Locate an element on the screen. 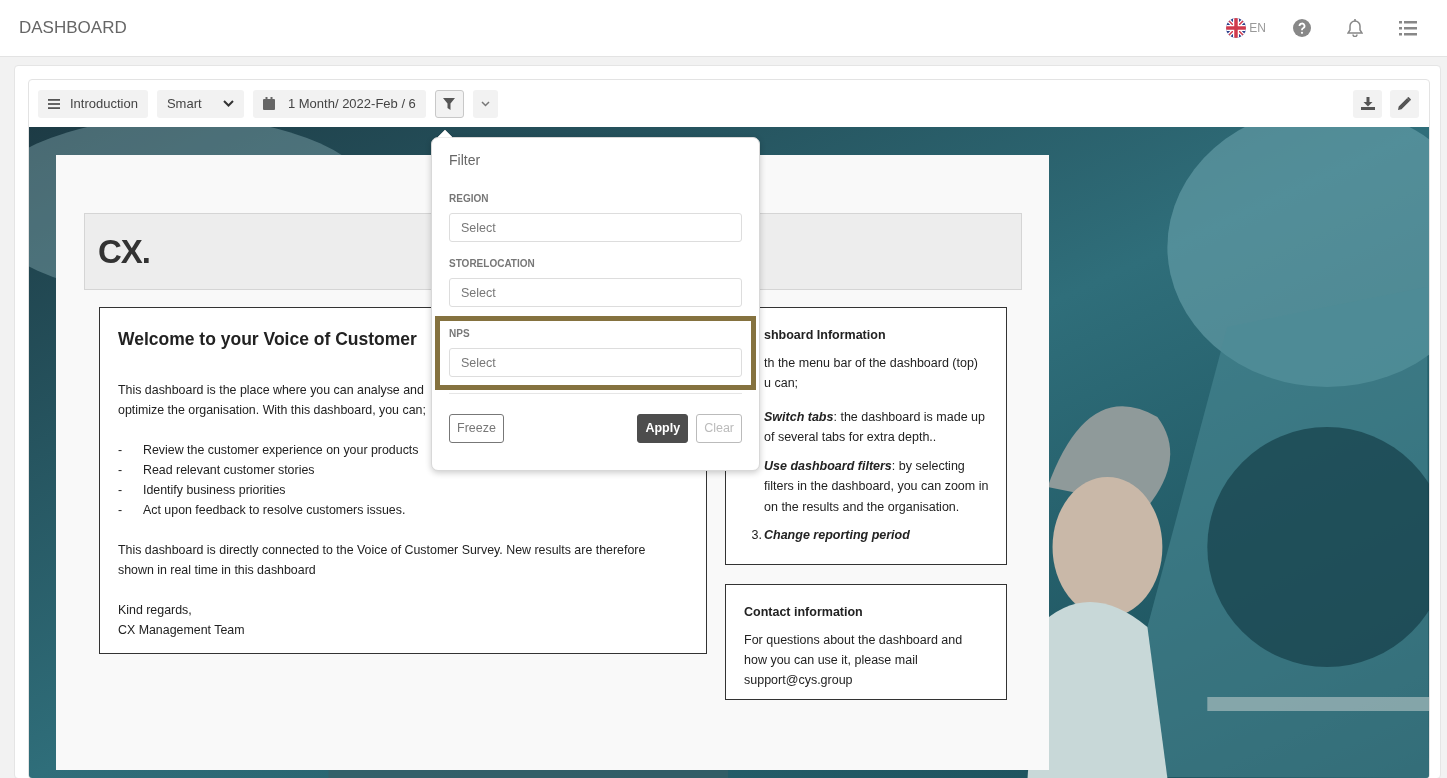 Image resolution: width=1447 pixels, height=778 pixels. download-icon is located at coordinates (1367, 103).